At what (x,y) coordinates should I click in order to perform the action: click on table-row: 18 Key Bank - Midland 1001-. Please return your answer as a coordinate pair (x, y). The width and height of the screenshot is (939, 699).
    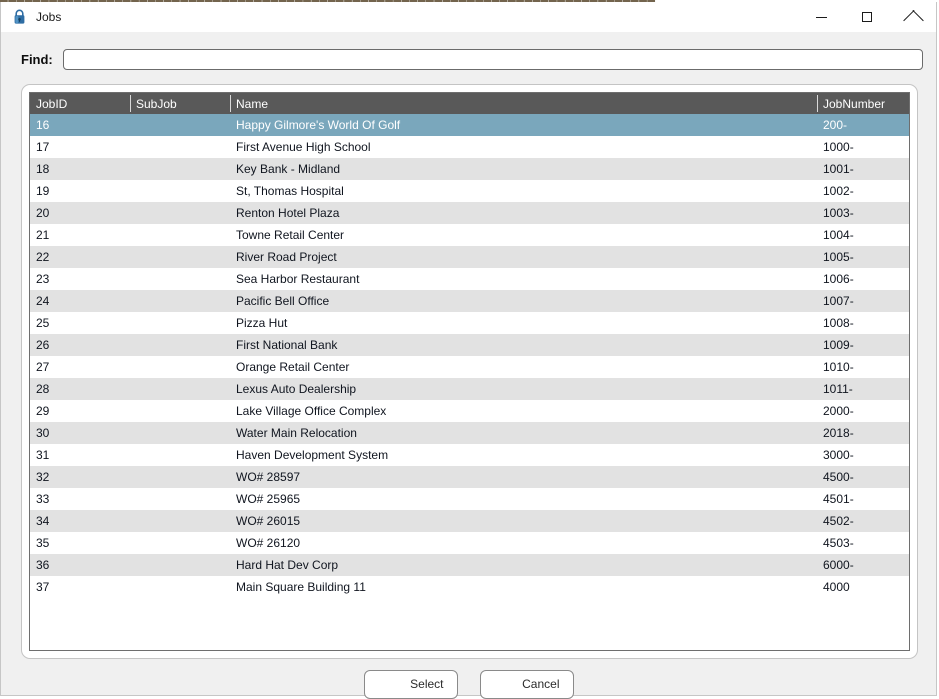
    Looking at the image, I should click on (469, 169).